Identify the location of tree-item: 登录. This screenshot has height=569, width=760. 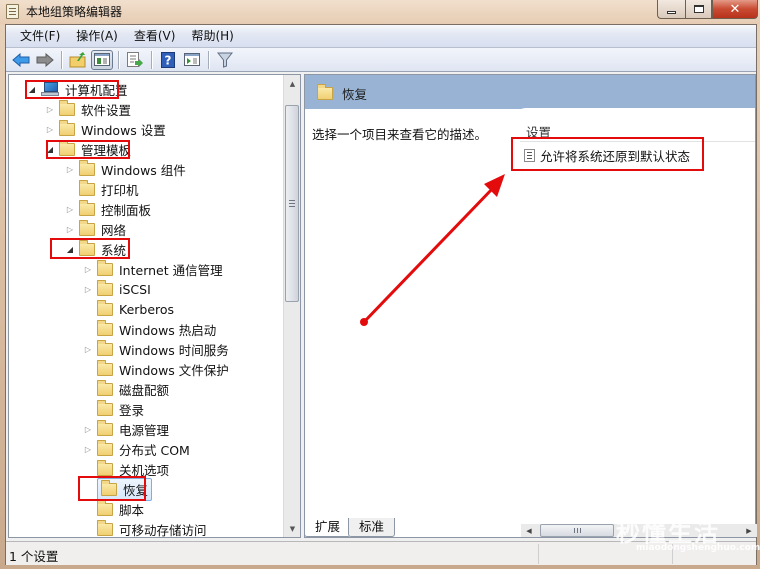
(113, 409).